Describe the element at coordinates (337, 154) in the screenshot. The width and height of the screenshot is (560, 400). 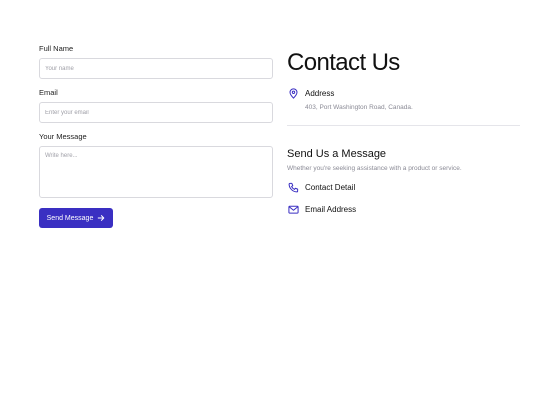
I see `send-message-heading: Send Us a Message` at that location.